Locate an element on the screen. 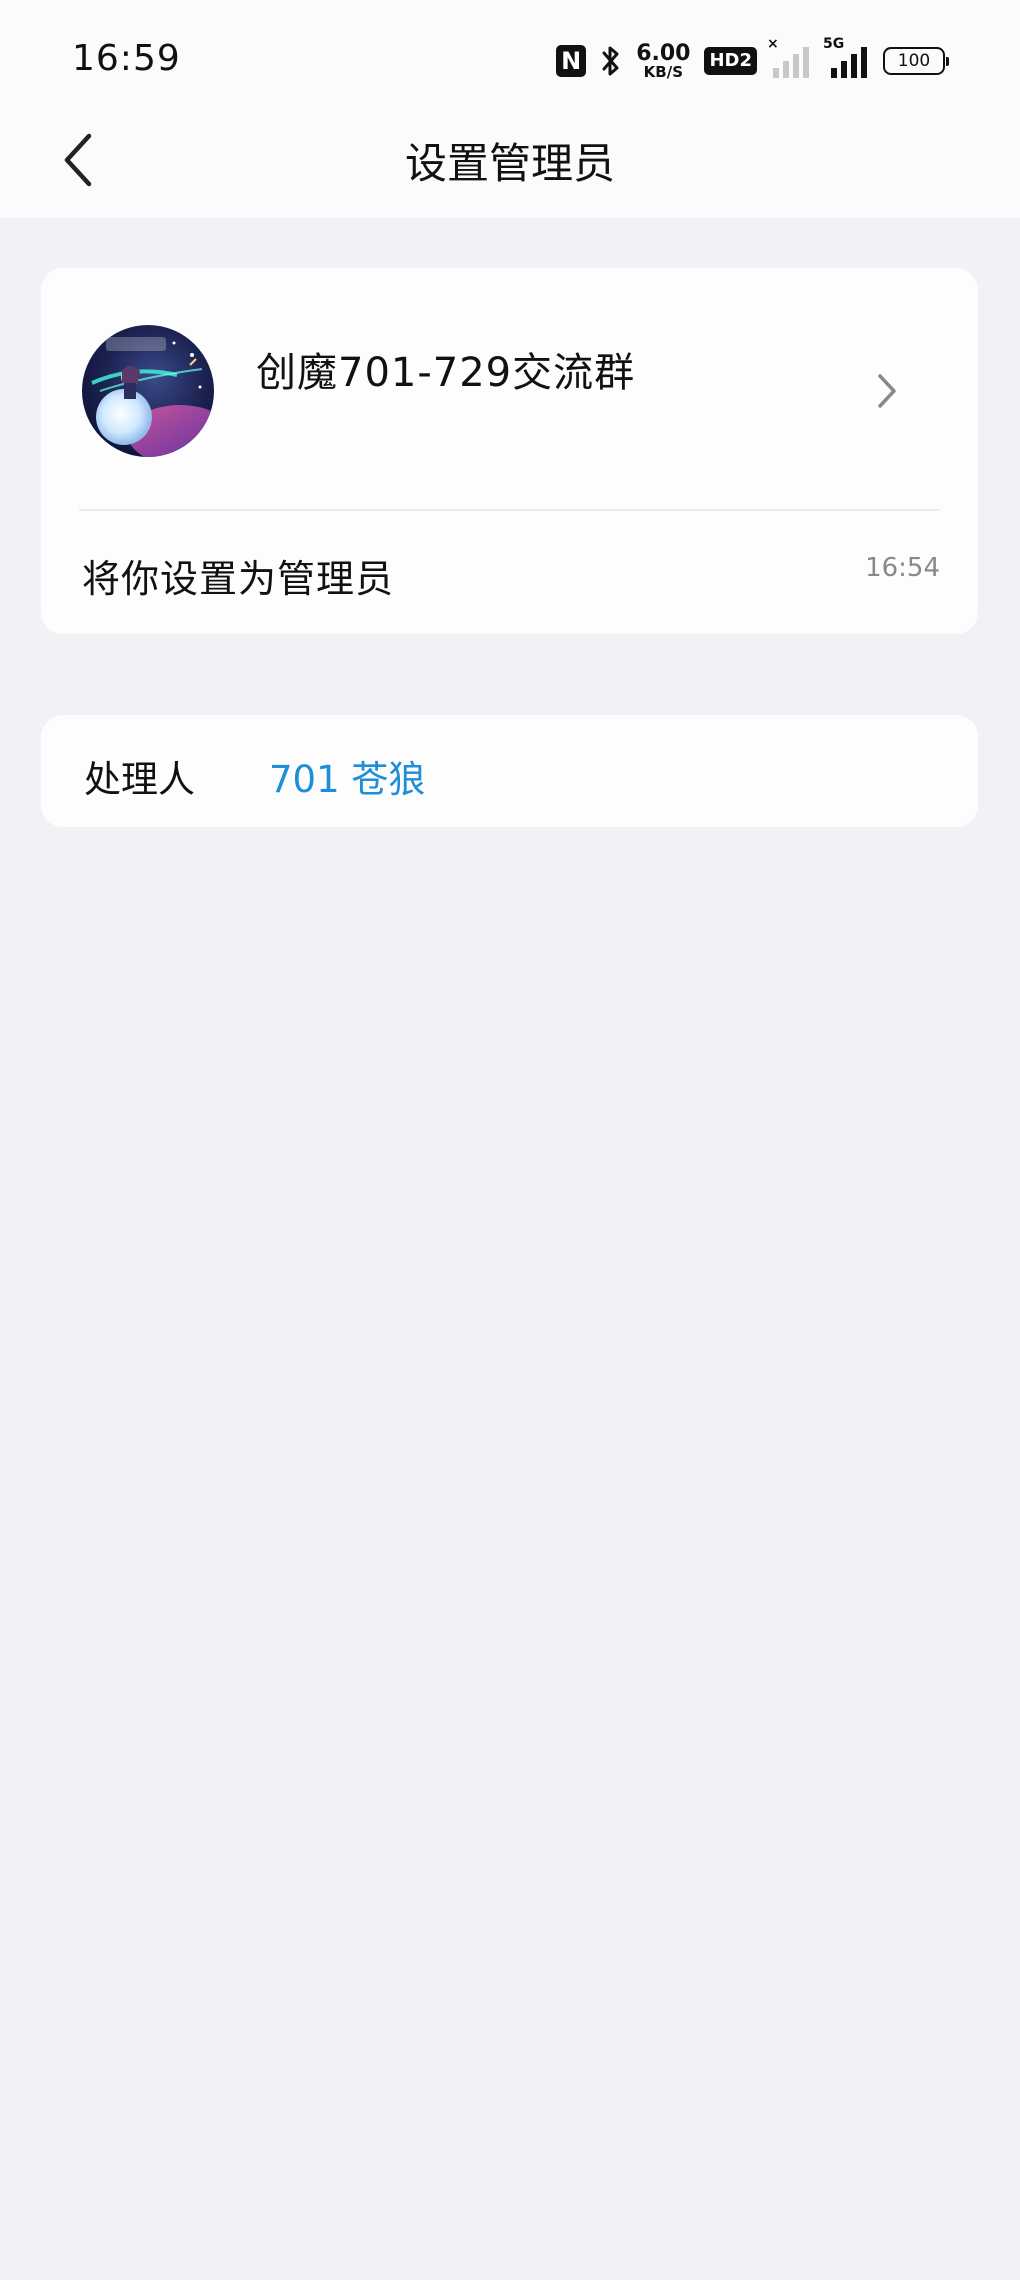  no-signal-mark: × is located at coordinates (773, 44).